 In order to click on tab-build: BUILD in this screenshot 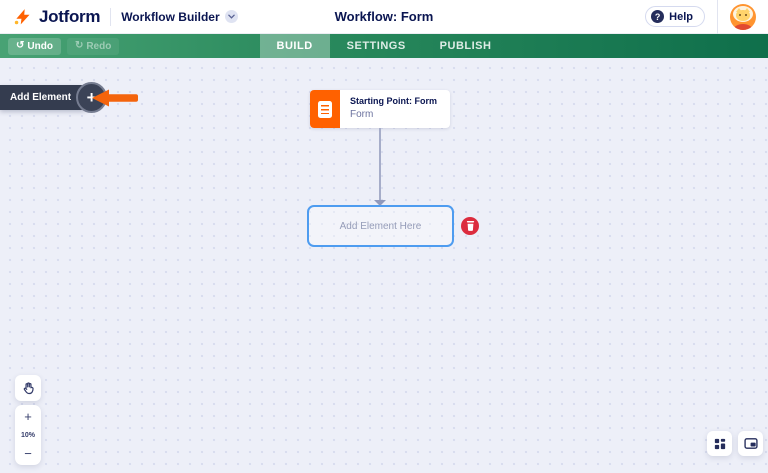, I will do `click(294, 46)`.